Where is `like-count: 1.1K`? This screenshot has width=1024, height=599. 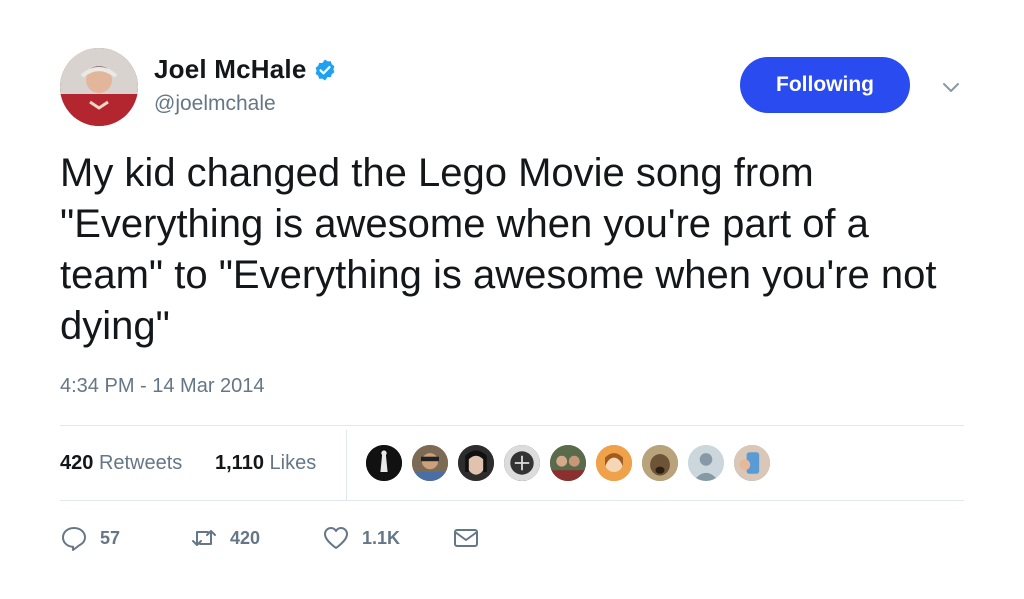 like-count: 1.1K is located at coordinates (381, 537).